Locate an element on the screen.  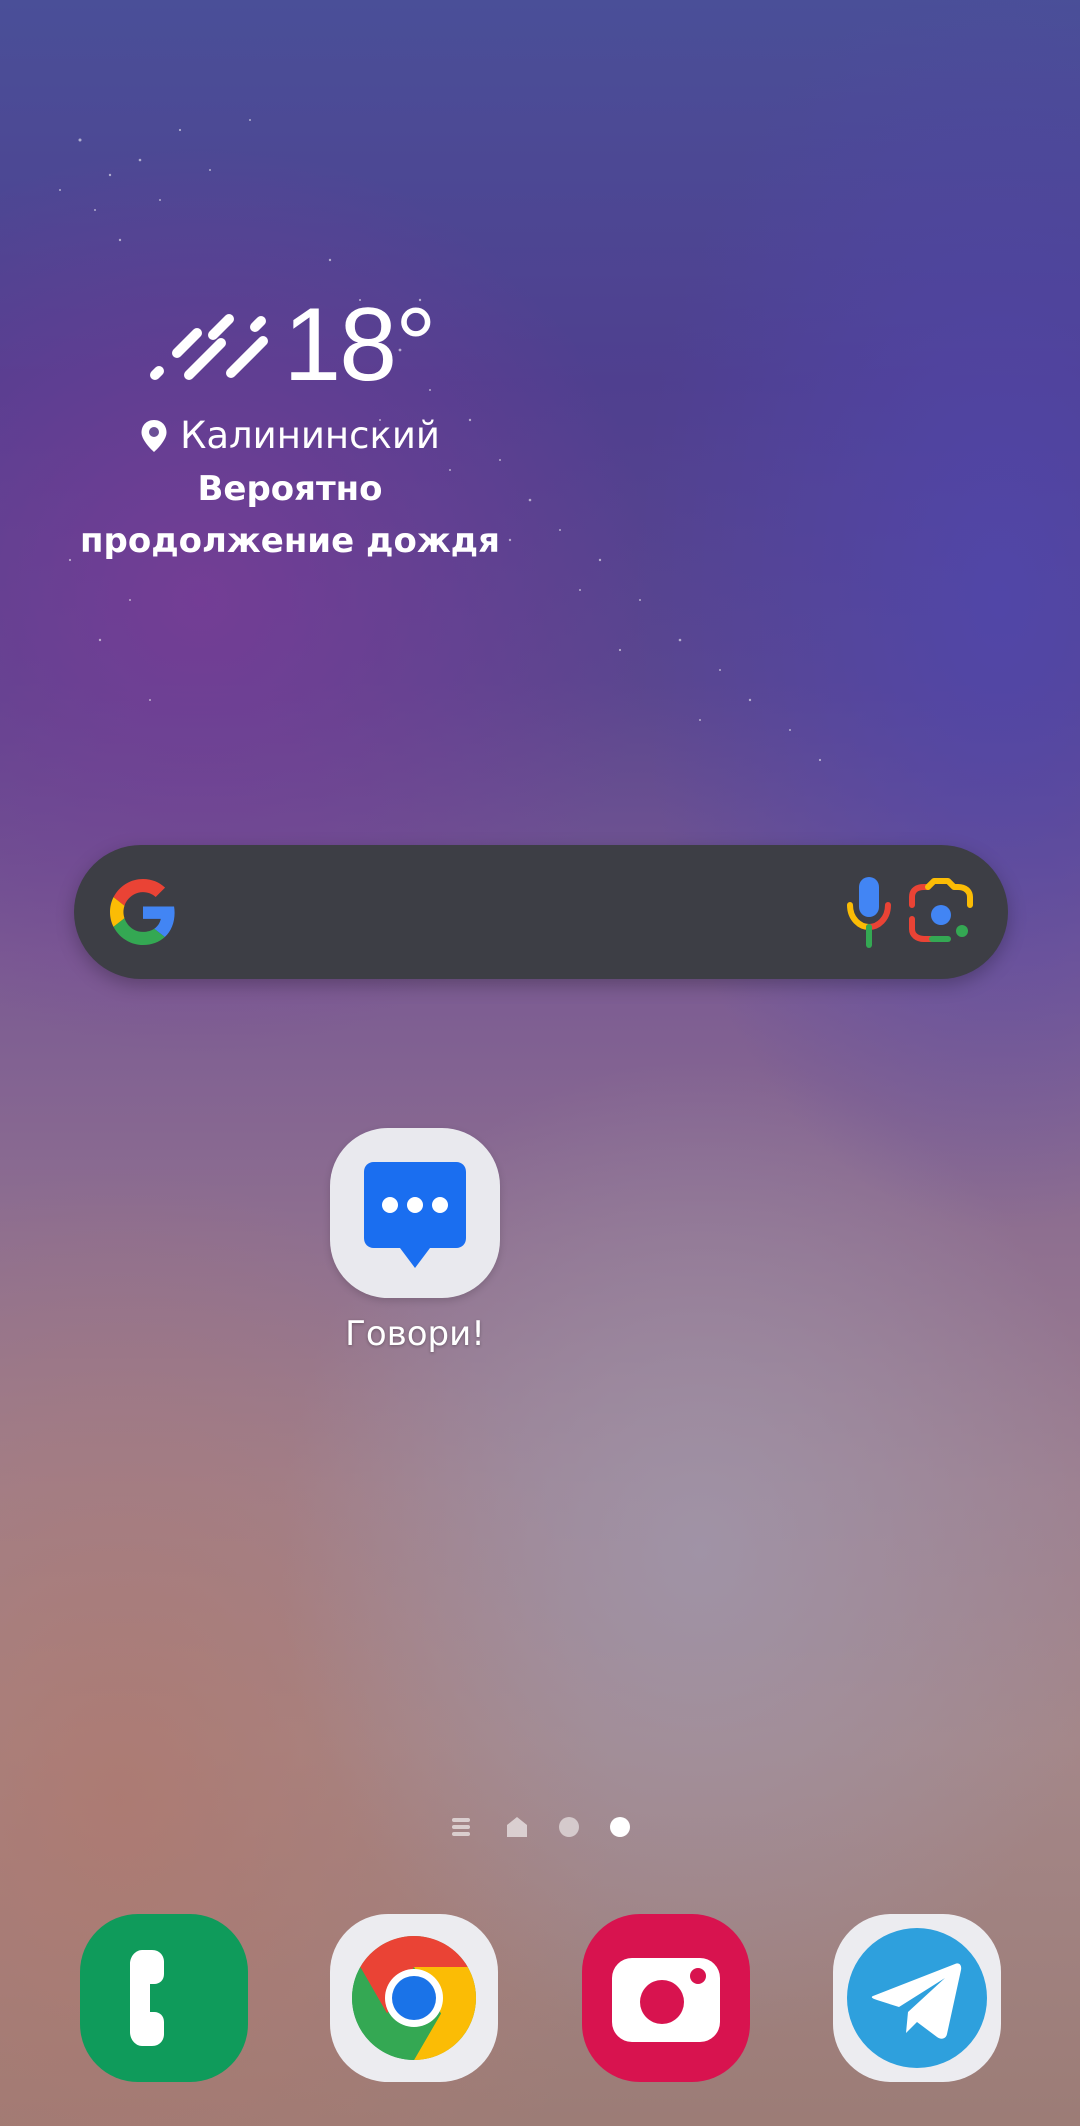
phone-icon is located at coordinates (147, 1998).